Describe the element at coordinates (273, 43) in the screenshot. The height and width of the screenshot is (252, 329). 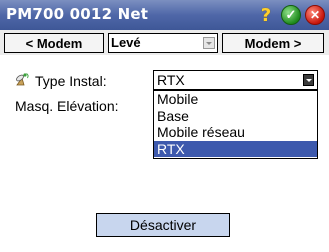
I see `next-modem-button: Modem >` at that location.